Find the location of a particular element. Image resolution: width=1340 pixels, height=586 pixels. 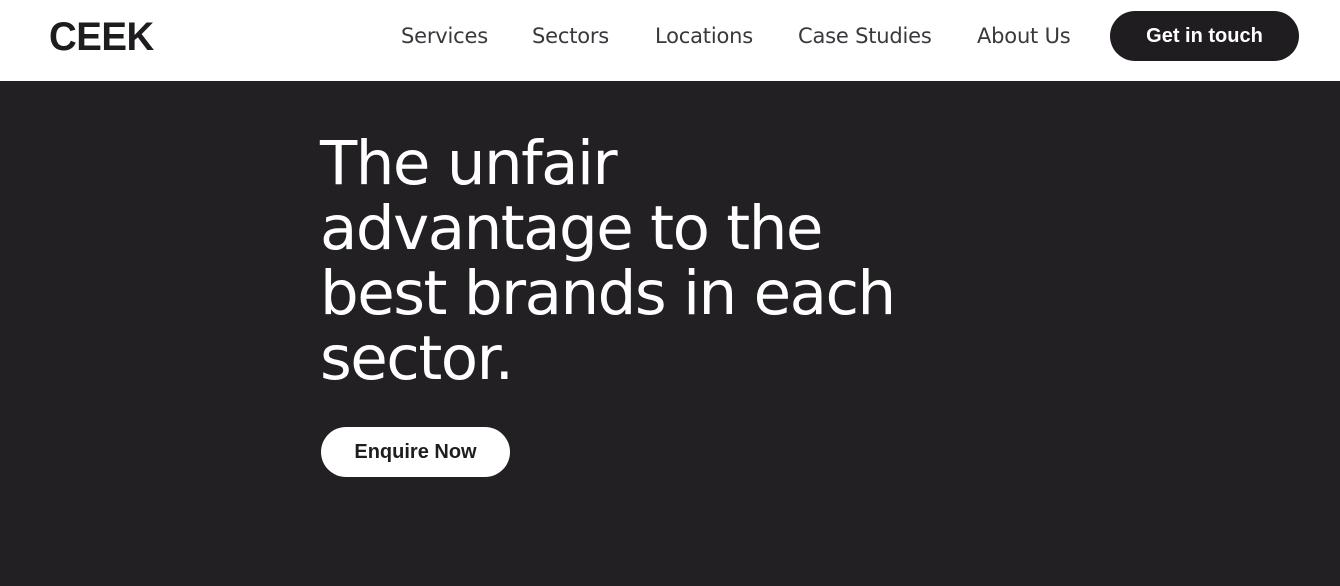

hero-headline-line: sector. is located at coordinates (417, 358).